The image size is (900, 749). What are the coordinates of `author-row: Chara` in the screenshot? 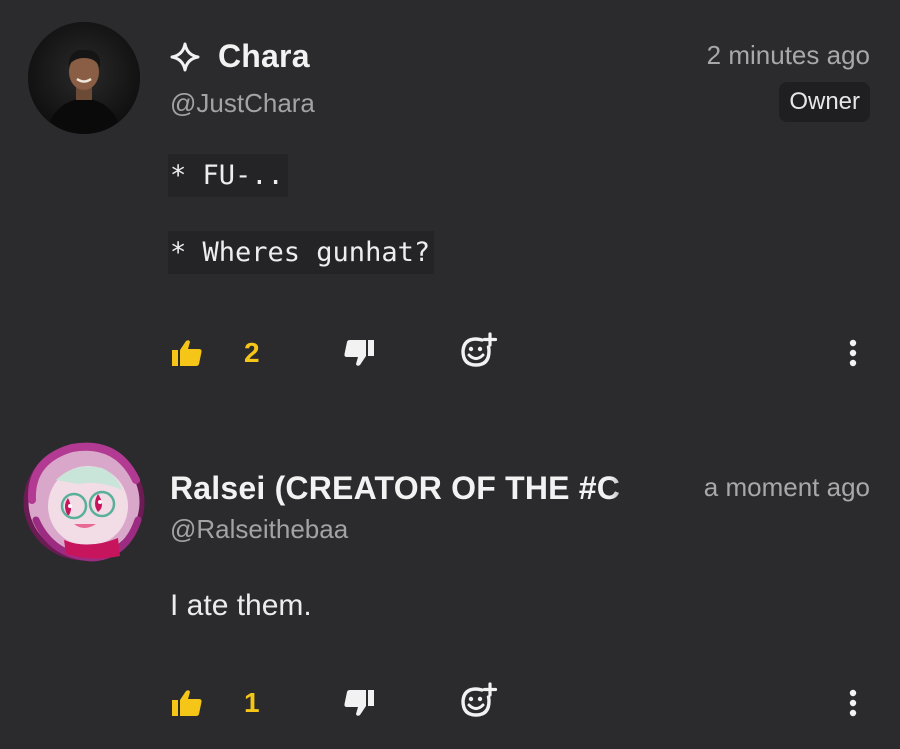 It's located at (240, 56).